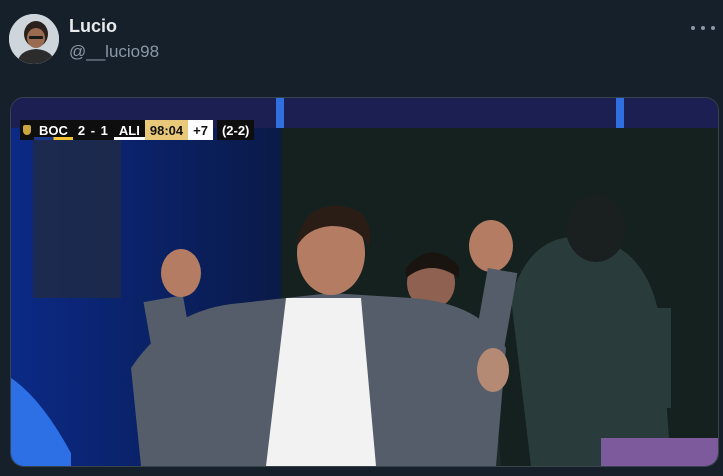  What do you see at coordinates (129, 130) in the screenshot?
I see `away-team: ALI` at bounding box center [129, 130].